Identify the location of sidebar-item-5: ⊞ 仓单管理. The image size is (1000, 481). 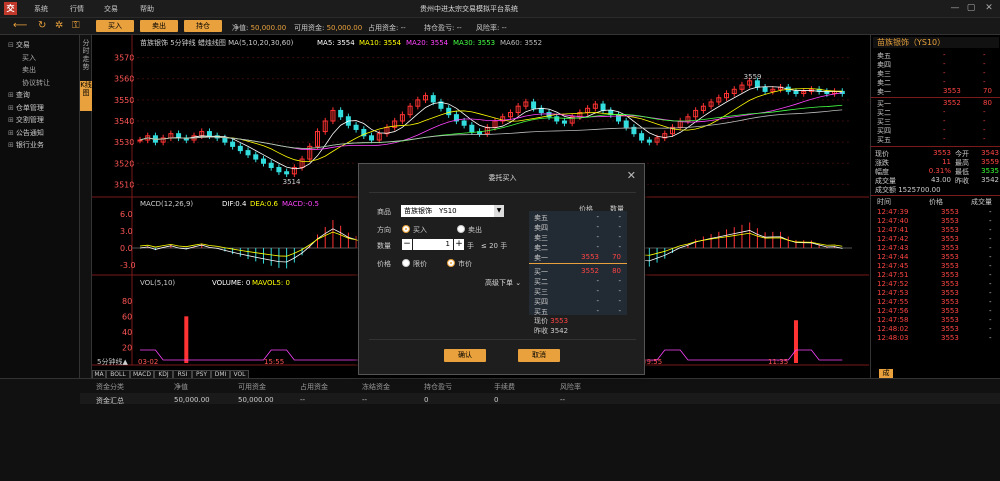
(26, 108).